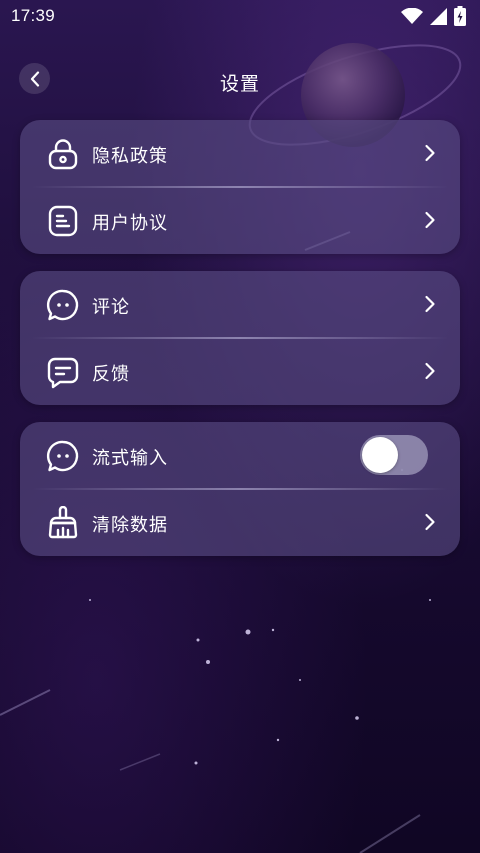  What do you see at coordinates (111, 307) in the screenshot?
I see `row-label: 评论` at bounding box center [111, 307].